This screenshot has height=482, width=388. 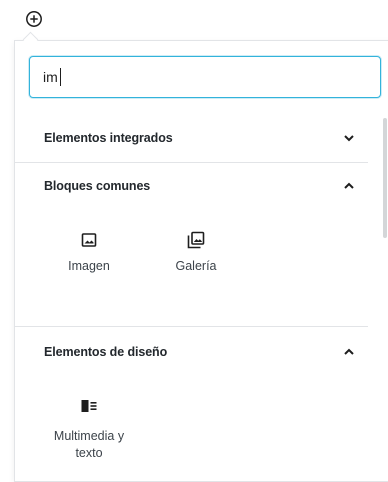 I want to click on section-title: Elementos de diseño, so click(x=106, y=352).